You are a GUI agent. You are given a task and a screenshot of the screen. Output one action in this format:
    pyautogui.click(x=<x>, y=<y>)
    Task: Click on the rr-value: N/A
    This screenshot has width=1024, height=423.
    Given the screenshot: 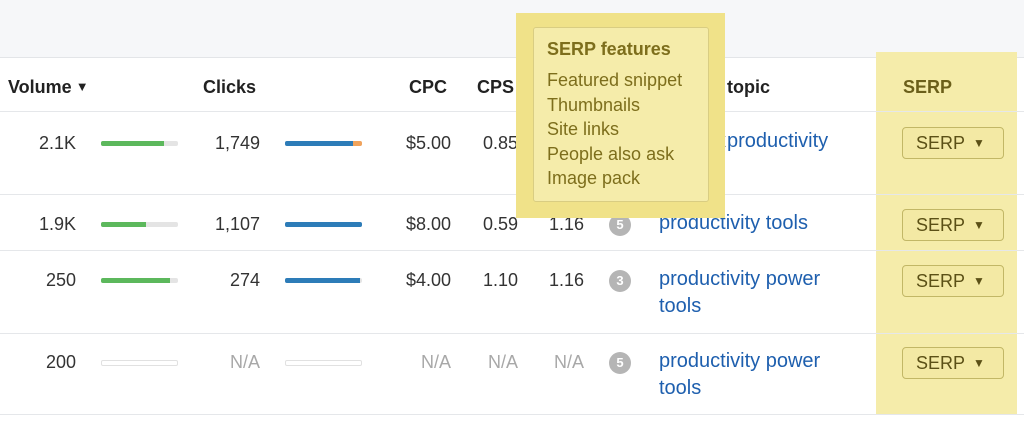 What is the action you would take?
    pyautogui.click(x=568, y=362)
    